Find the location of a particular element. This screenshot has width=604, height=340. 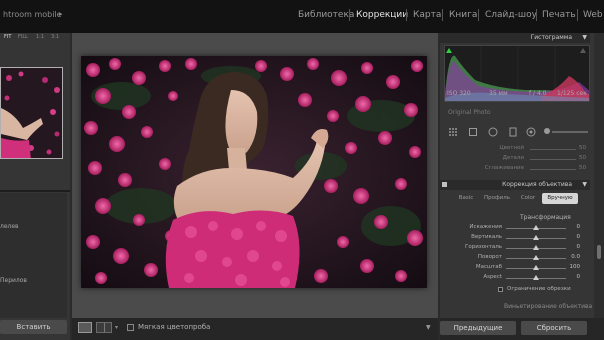

zoom-fill: FILL is located at coordinates (23, 37).